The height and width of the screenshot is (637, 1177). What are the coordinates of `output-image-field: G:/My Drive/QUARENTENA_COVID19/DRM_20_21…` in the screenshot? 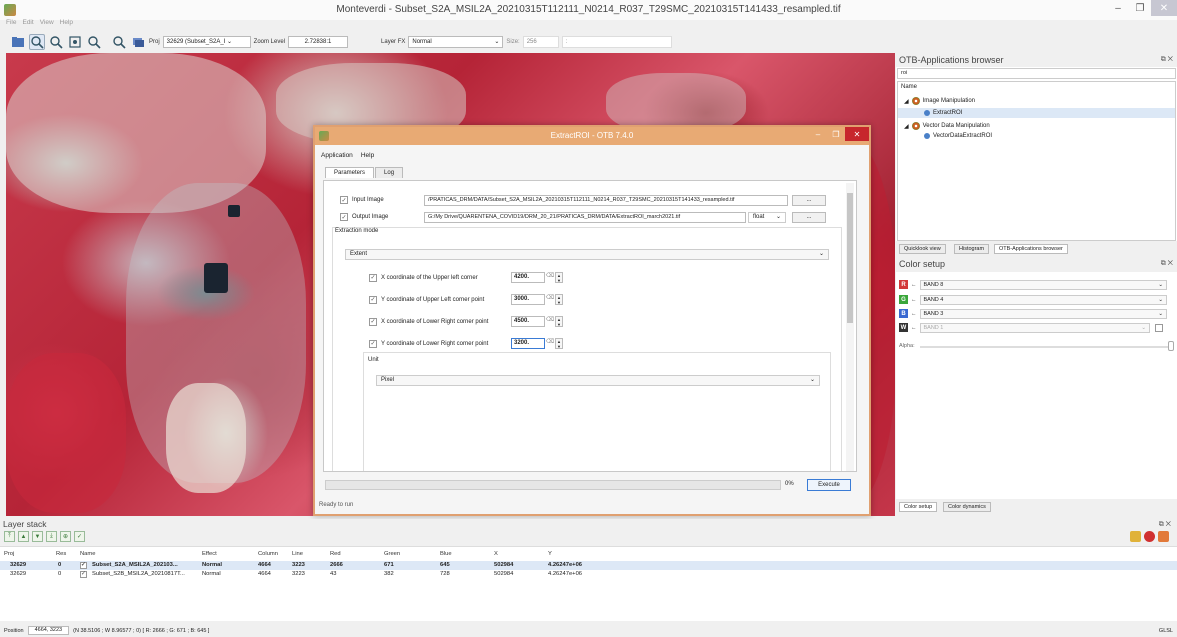 It's located at (585, 217).